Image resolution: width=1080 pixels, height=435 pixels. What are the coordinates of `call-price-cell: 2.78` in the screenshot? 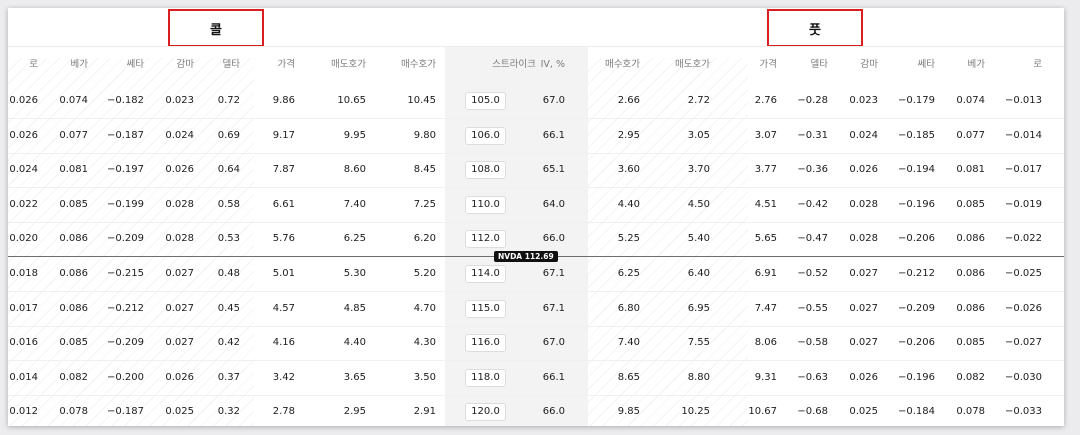 It's located at (283, 412).